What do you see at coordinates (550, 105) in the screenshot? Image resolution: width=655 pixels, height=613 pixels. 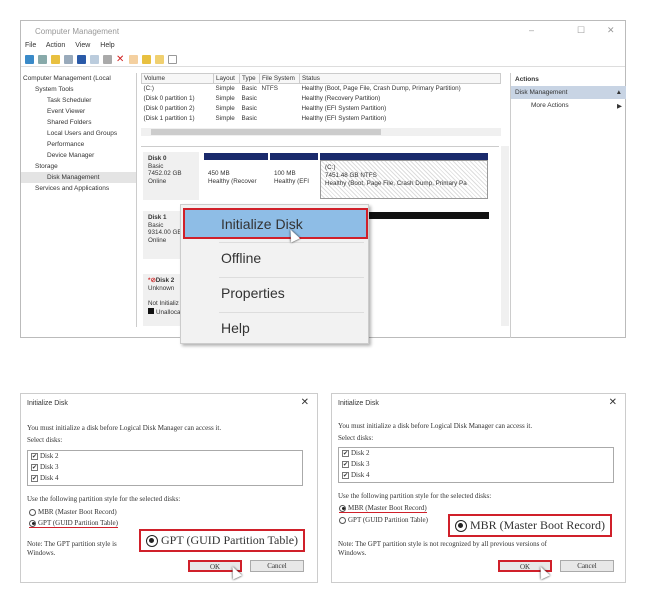 I see `more-actions-label: More Actions` at bounding box center [550, 105].